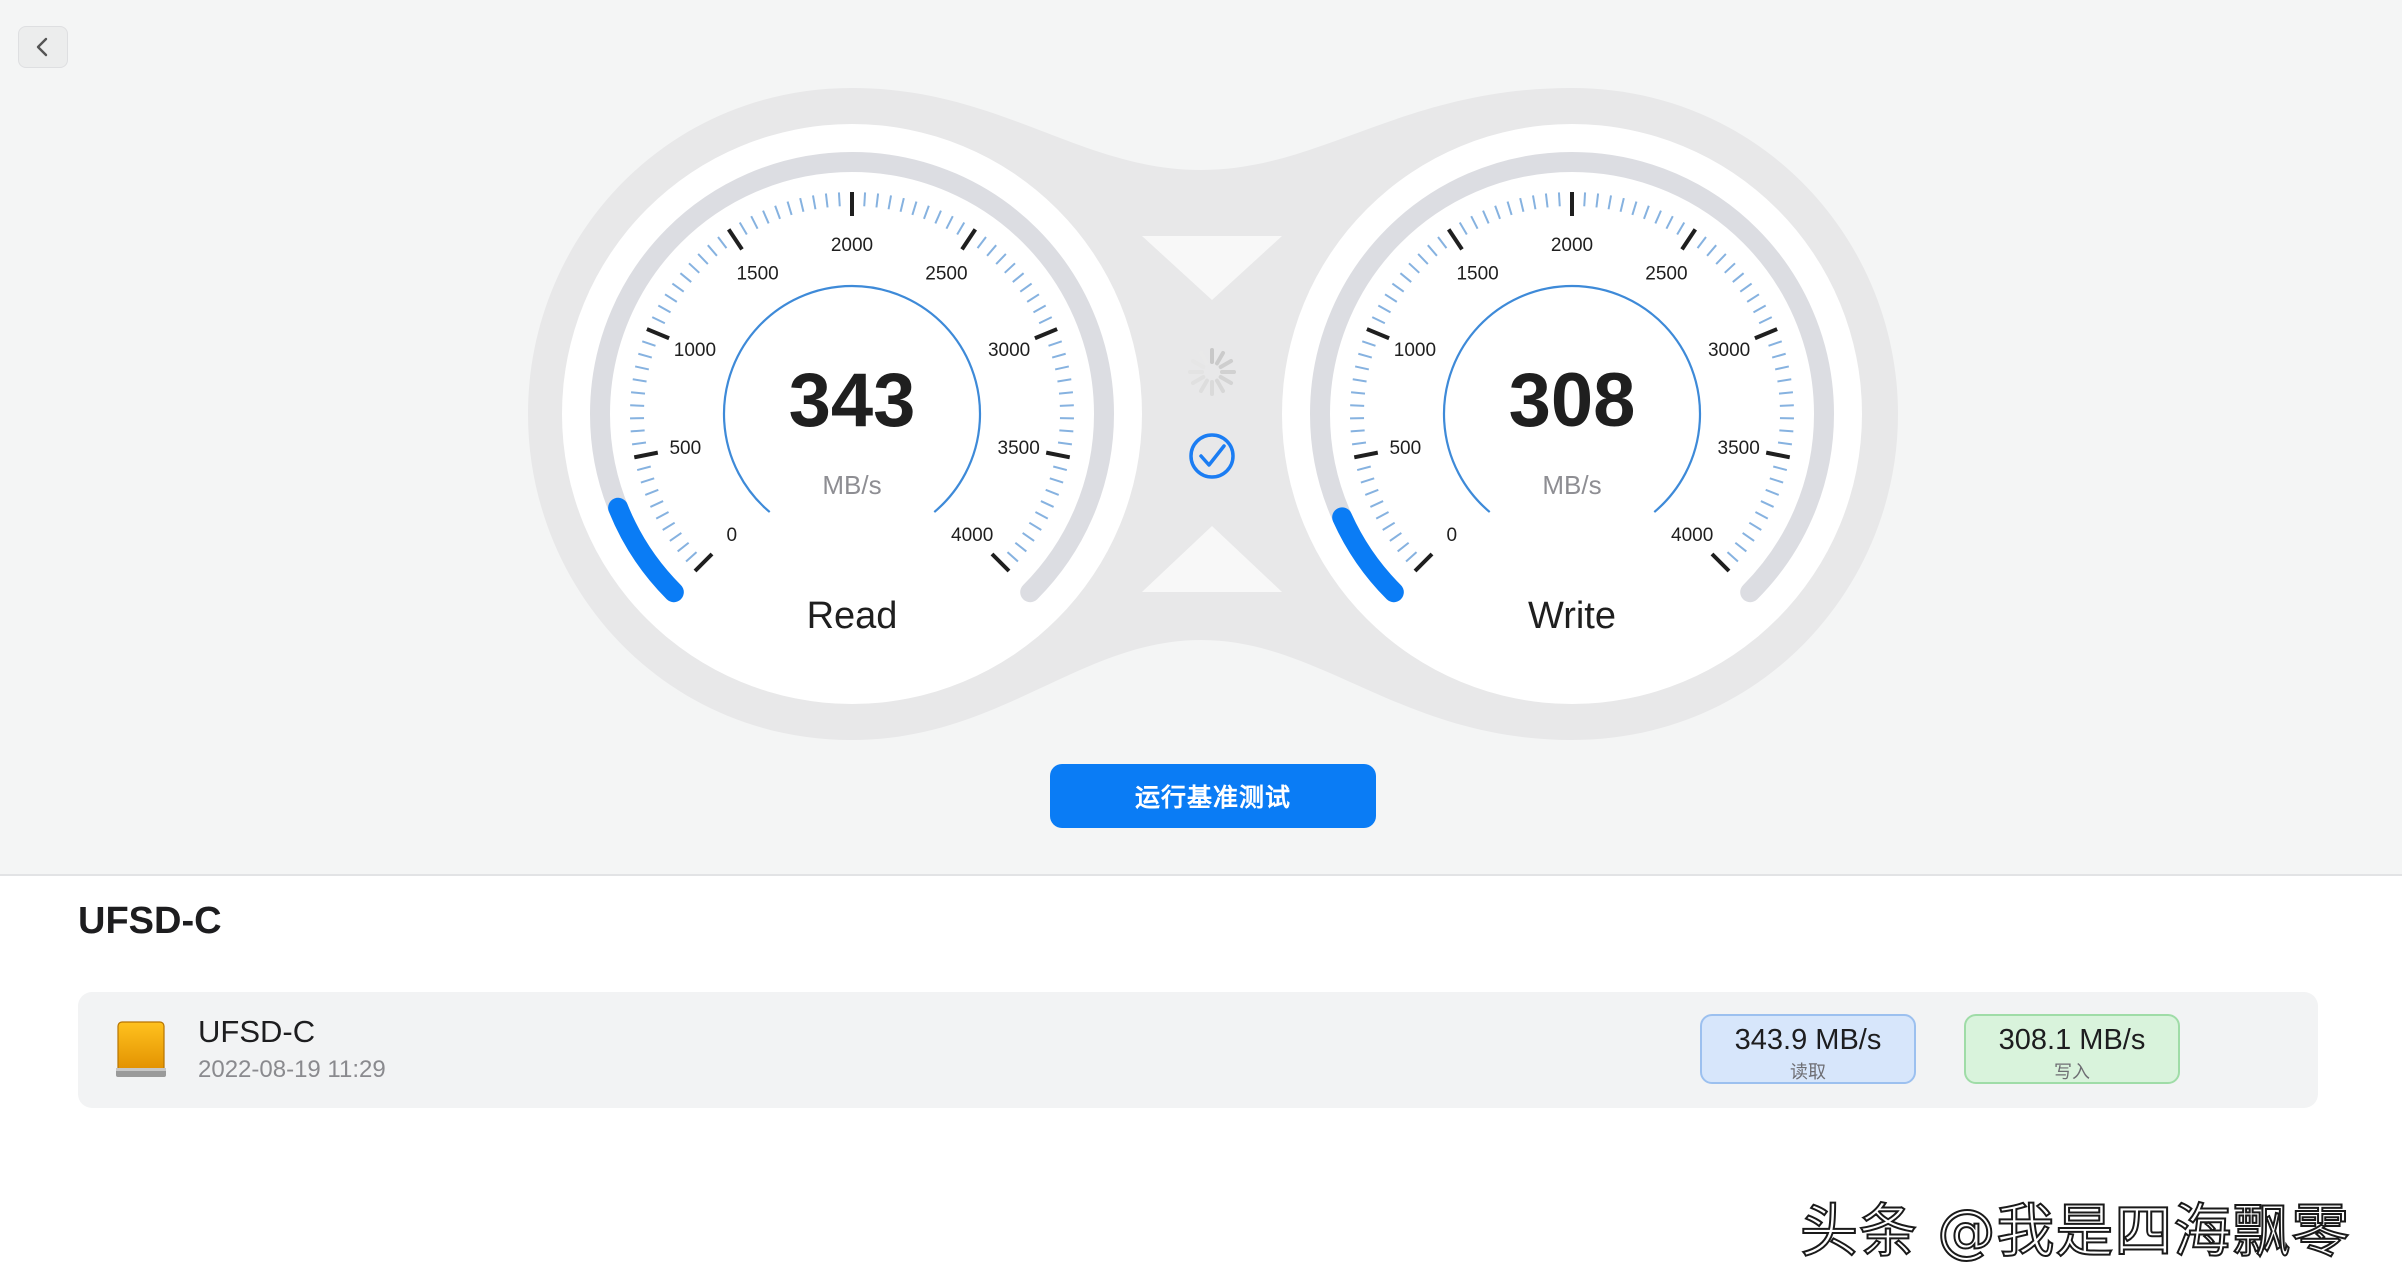 The image size is (2402, 1288). What do you see at coordinates (1808, 1072) in the screenshot?
I see `read-result-label: 读取` at bounding box center [1808, 1072].